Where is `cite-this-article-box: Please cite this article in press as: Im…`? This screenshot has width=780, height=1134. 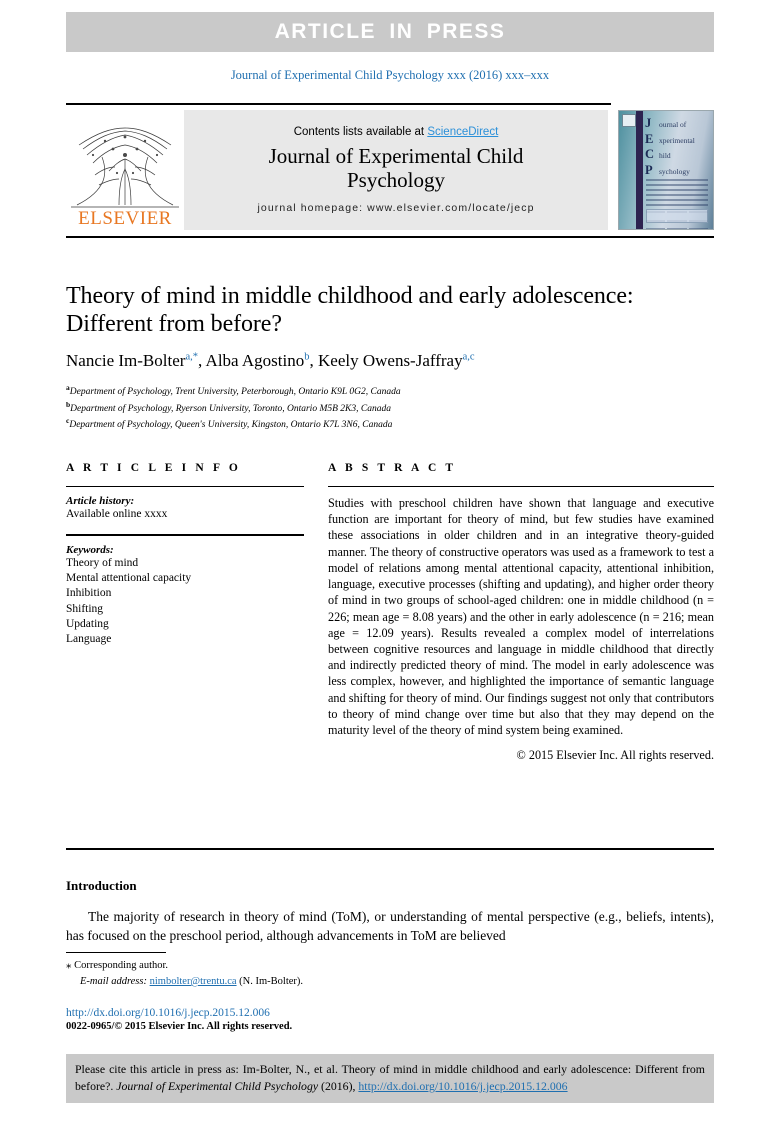
cite-this-article-box: Please cite this article in press as: Im… is located at coordinates (390, 1078).